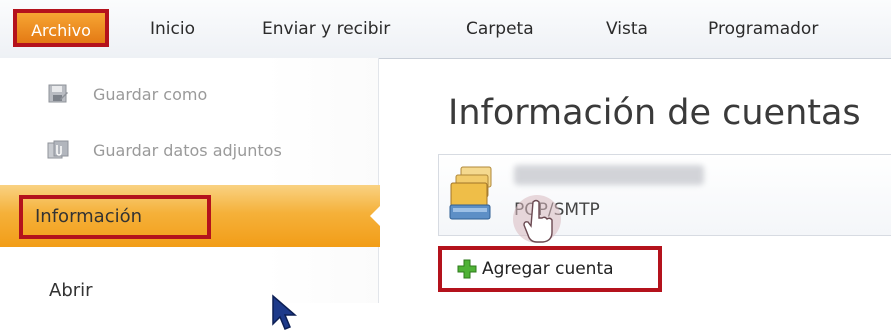 This screenshot has height=334, width=891. I want to click on tab-vista: Vista, so click(627, 29).